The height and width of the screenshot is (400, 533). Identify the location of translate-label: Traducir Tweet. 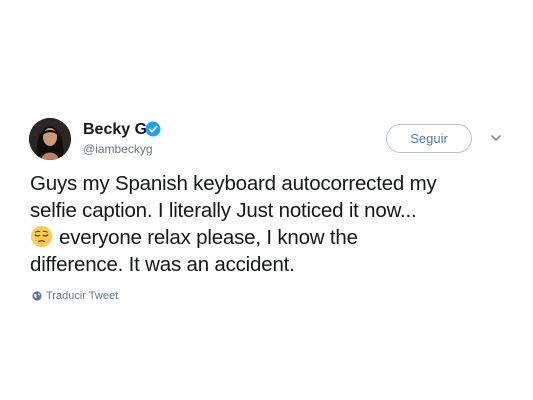
(82, 296).